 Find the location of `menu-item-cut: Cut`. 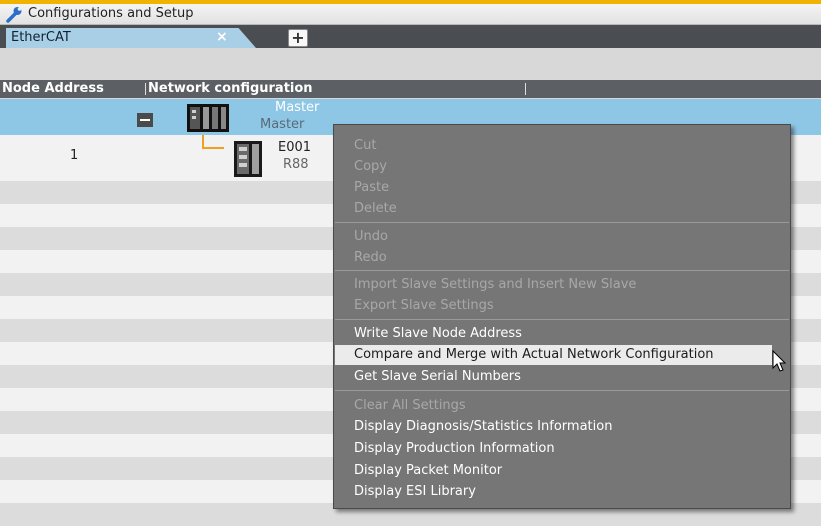

menu-item-cut: Cut is located at coordinates (365, 145).